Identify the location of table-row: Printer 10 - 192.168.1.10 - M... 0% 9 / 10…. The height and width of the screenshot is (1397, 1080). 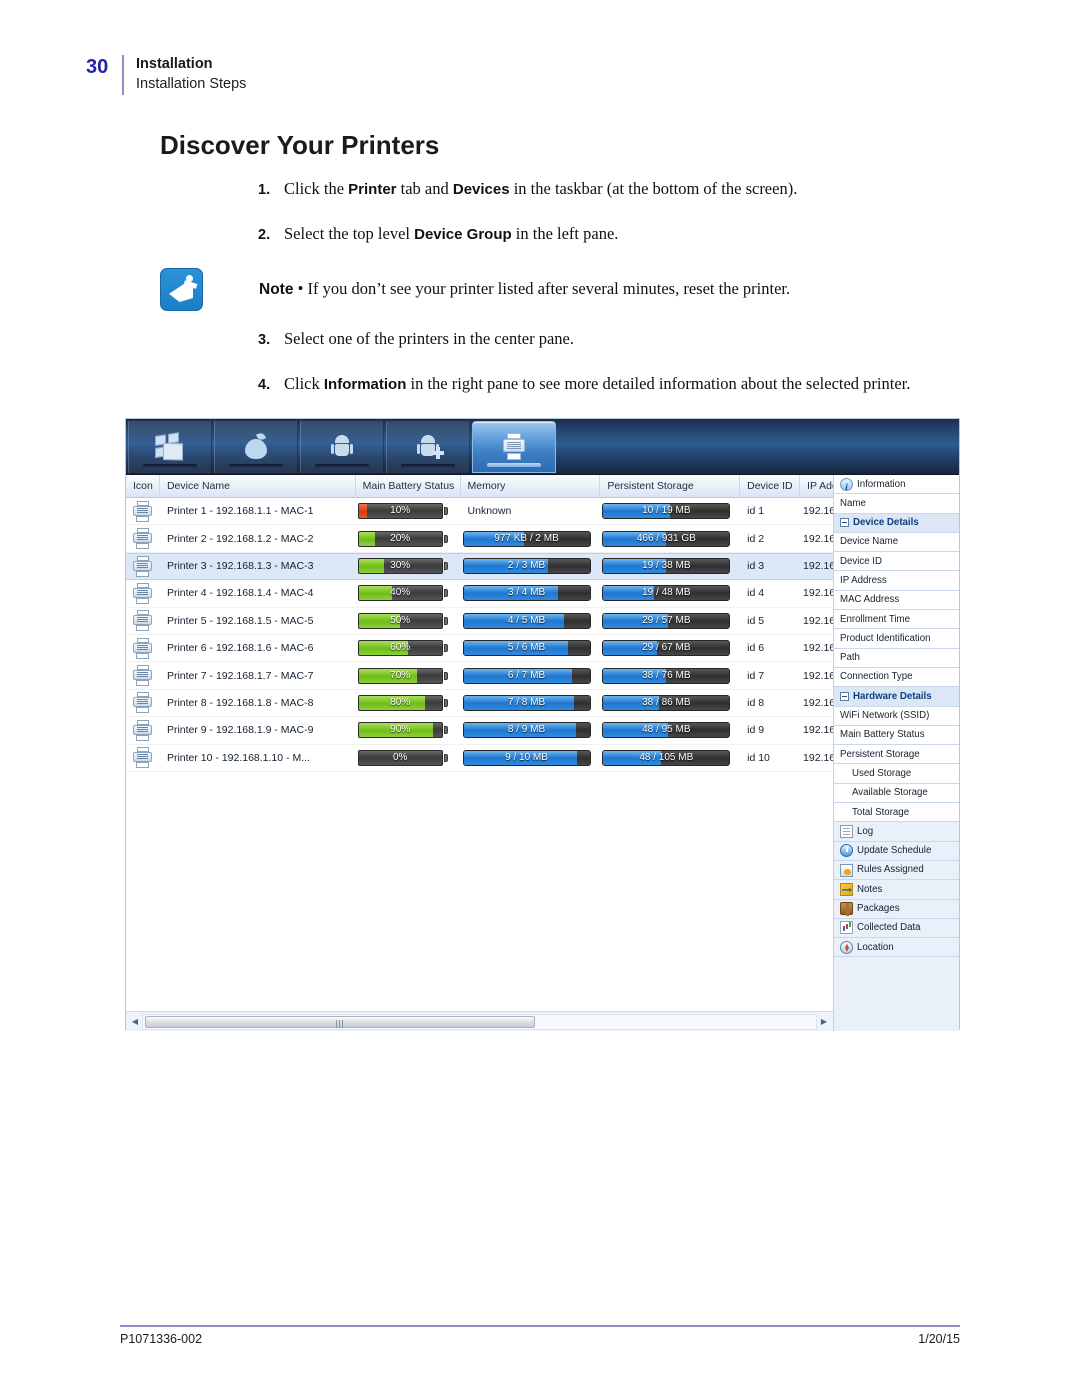
(479, 758).